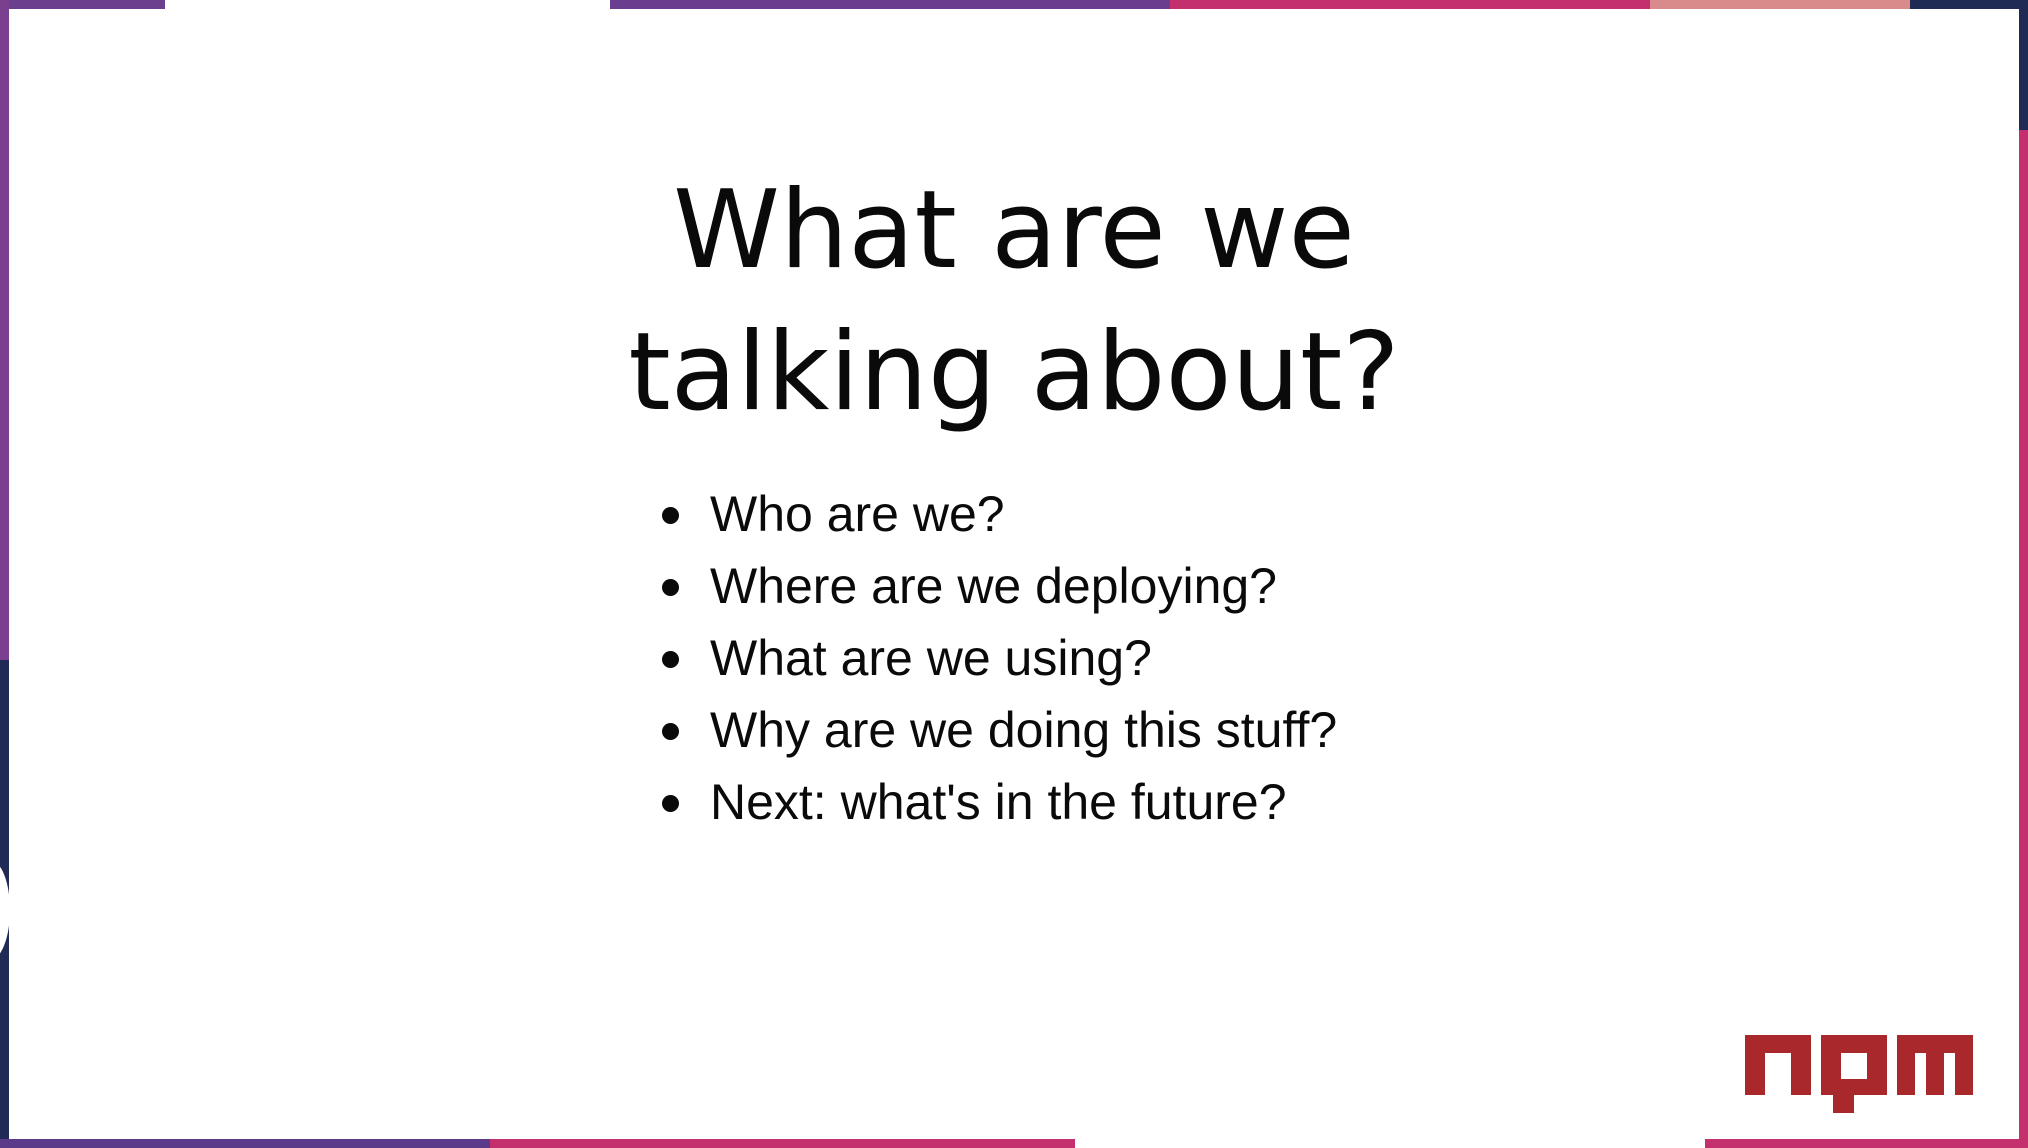  What do you see at coordinates (993, 586) in the screenshot?
I see `bullet-text: Where are we deploying?` at bounding box center [993, 586].